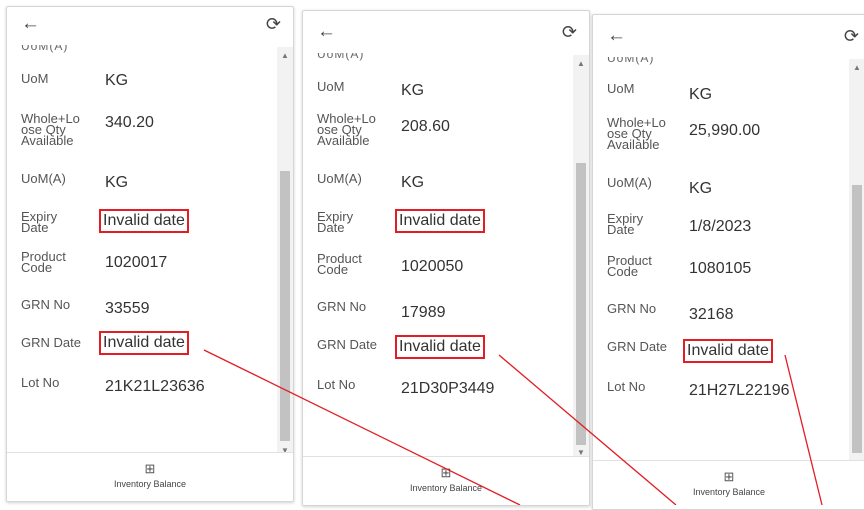 The height and width of the screenshot is (510, 864). Describe the element at coordinates (448, 388) in the screenshot. I see `value-lot: 21D30P3449` at that location.